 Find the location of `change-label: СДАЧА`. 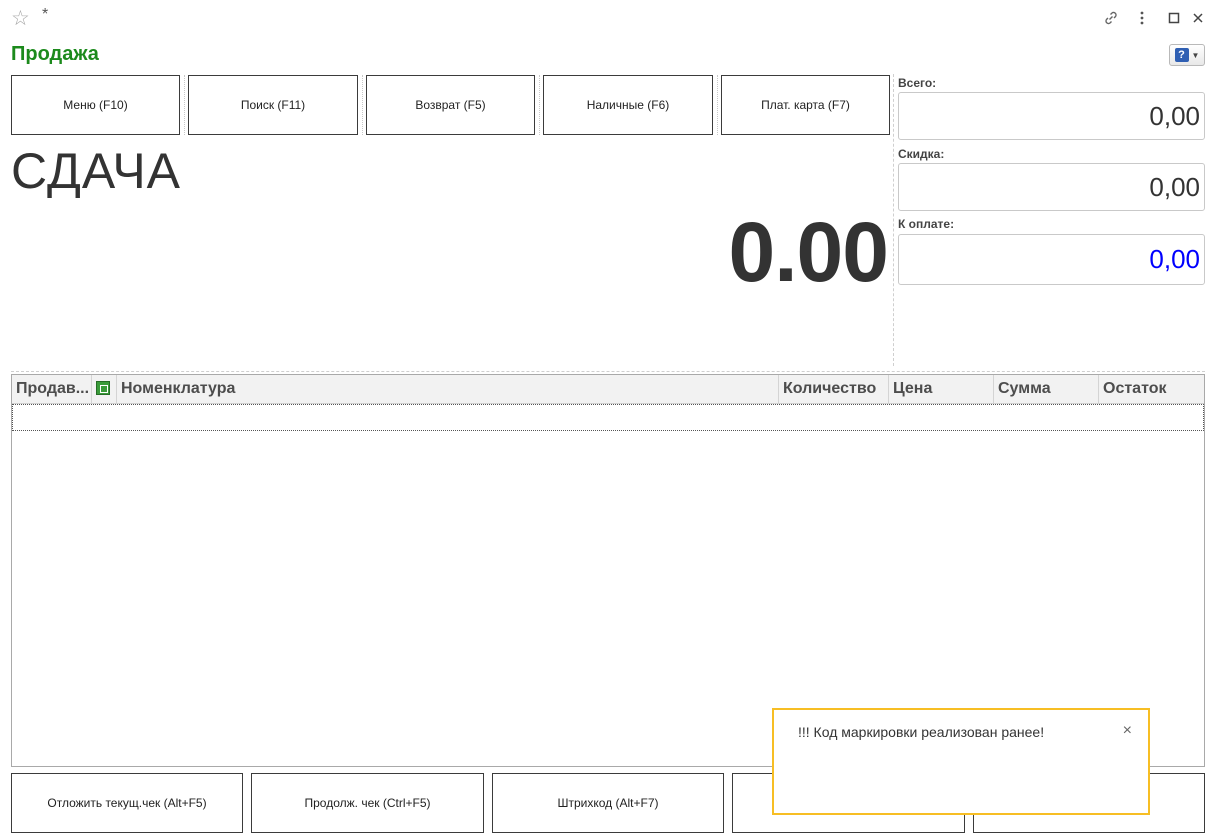

change-label: СДАЧА is located at coordinates (96, 171).